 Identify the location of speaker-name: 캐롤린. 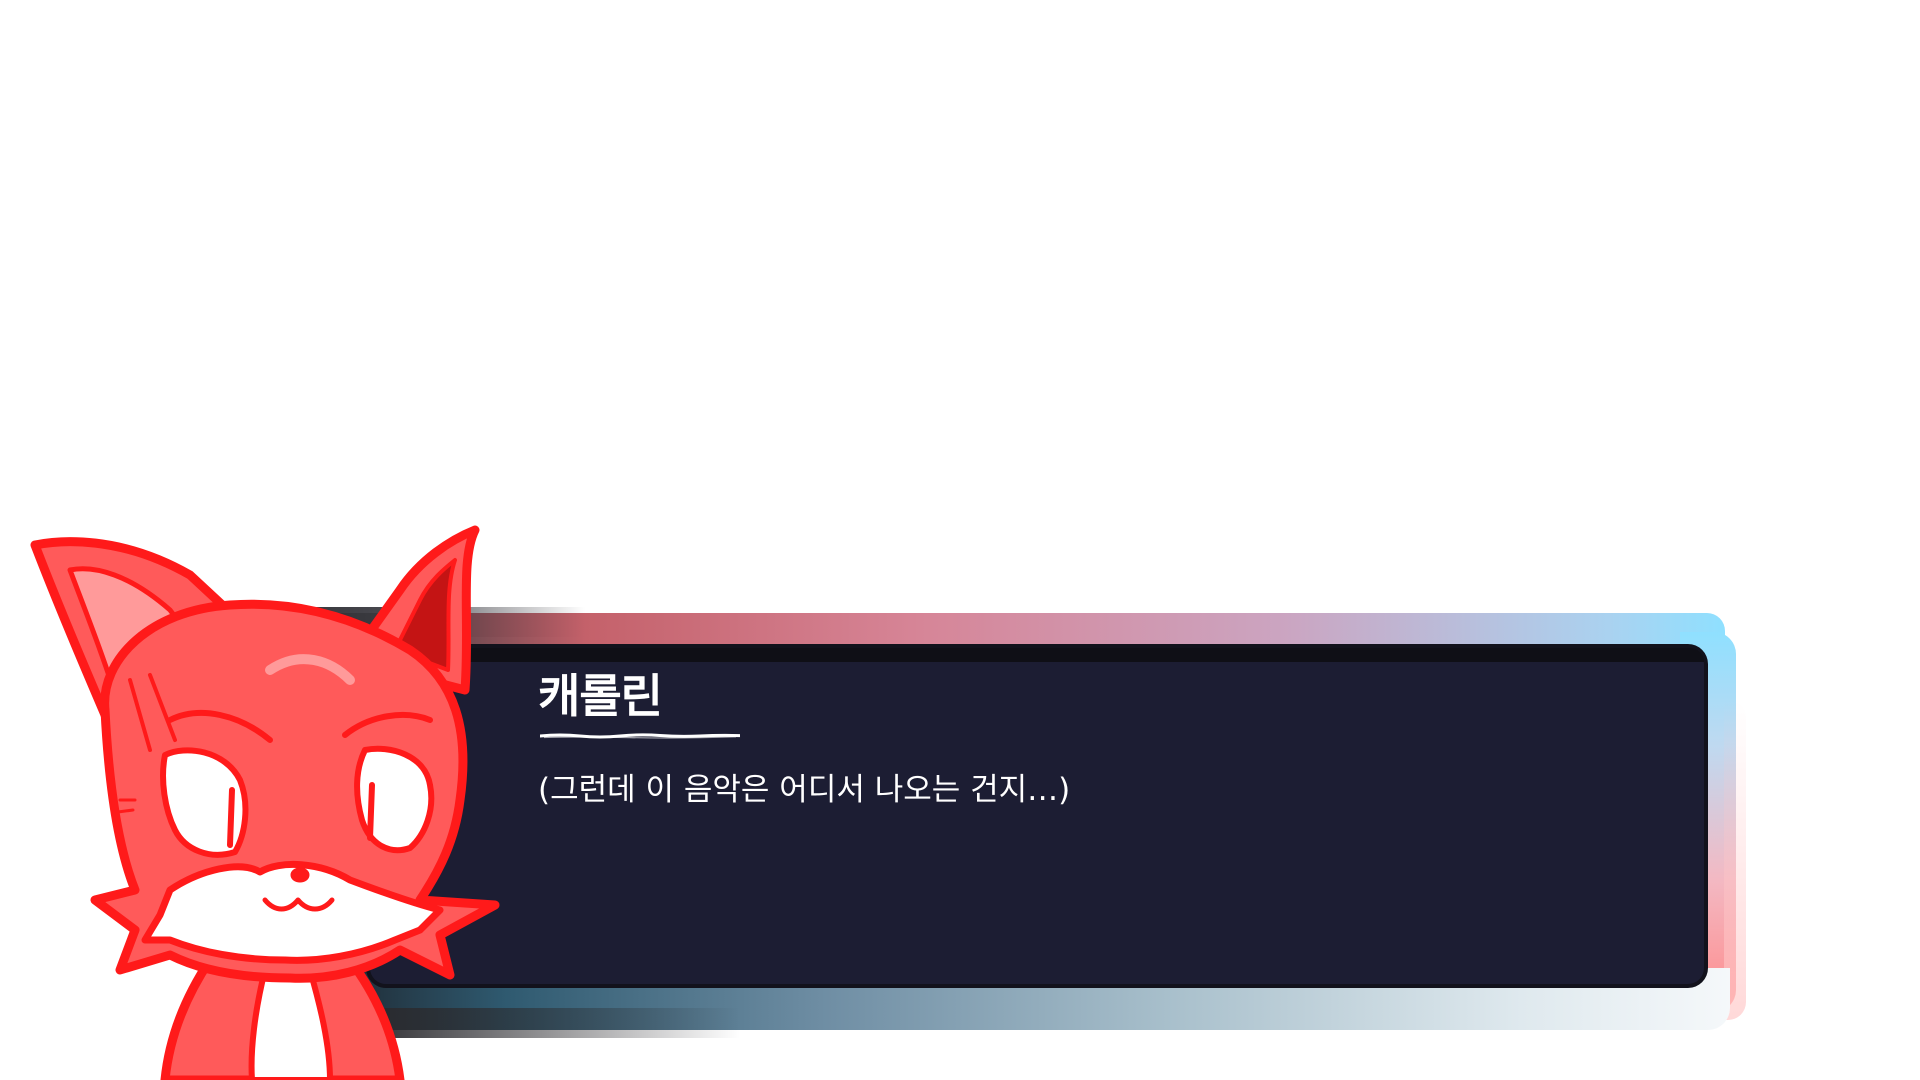
(600, 696).